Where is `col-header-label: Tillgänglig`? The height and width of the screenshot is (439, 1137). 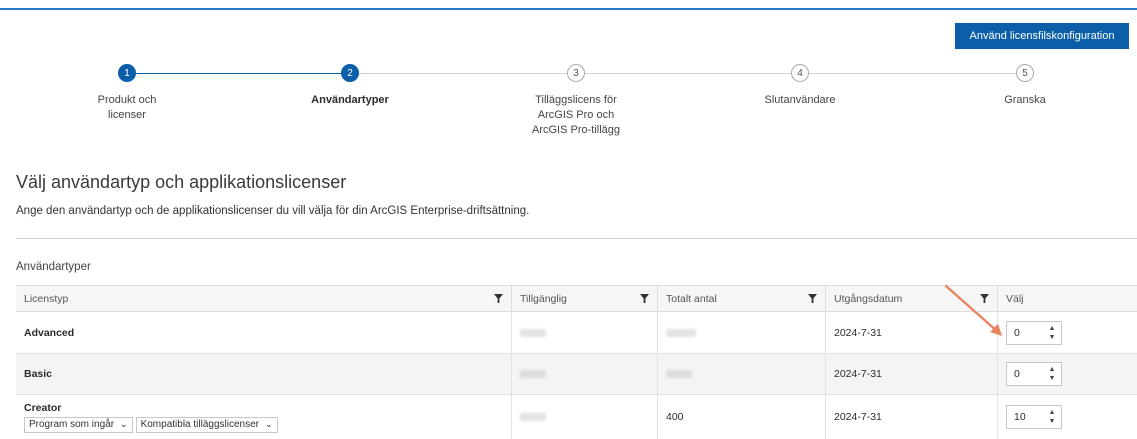
col-header-label: Tillgänglig is located at coordinates (543, 299).